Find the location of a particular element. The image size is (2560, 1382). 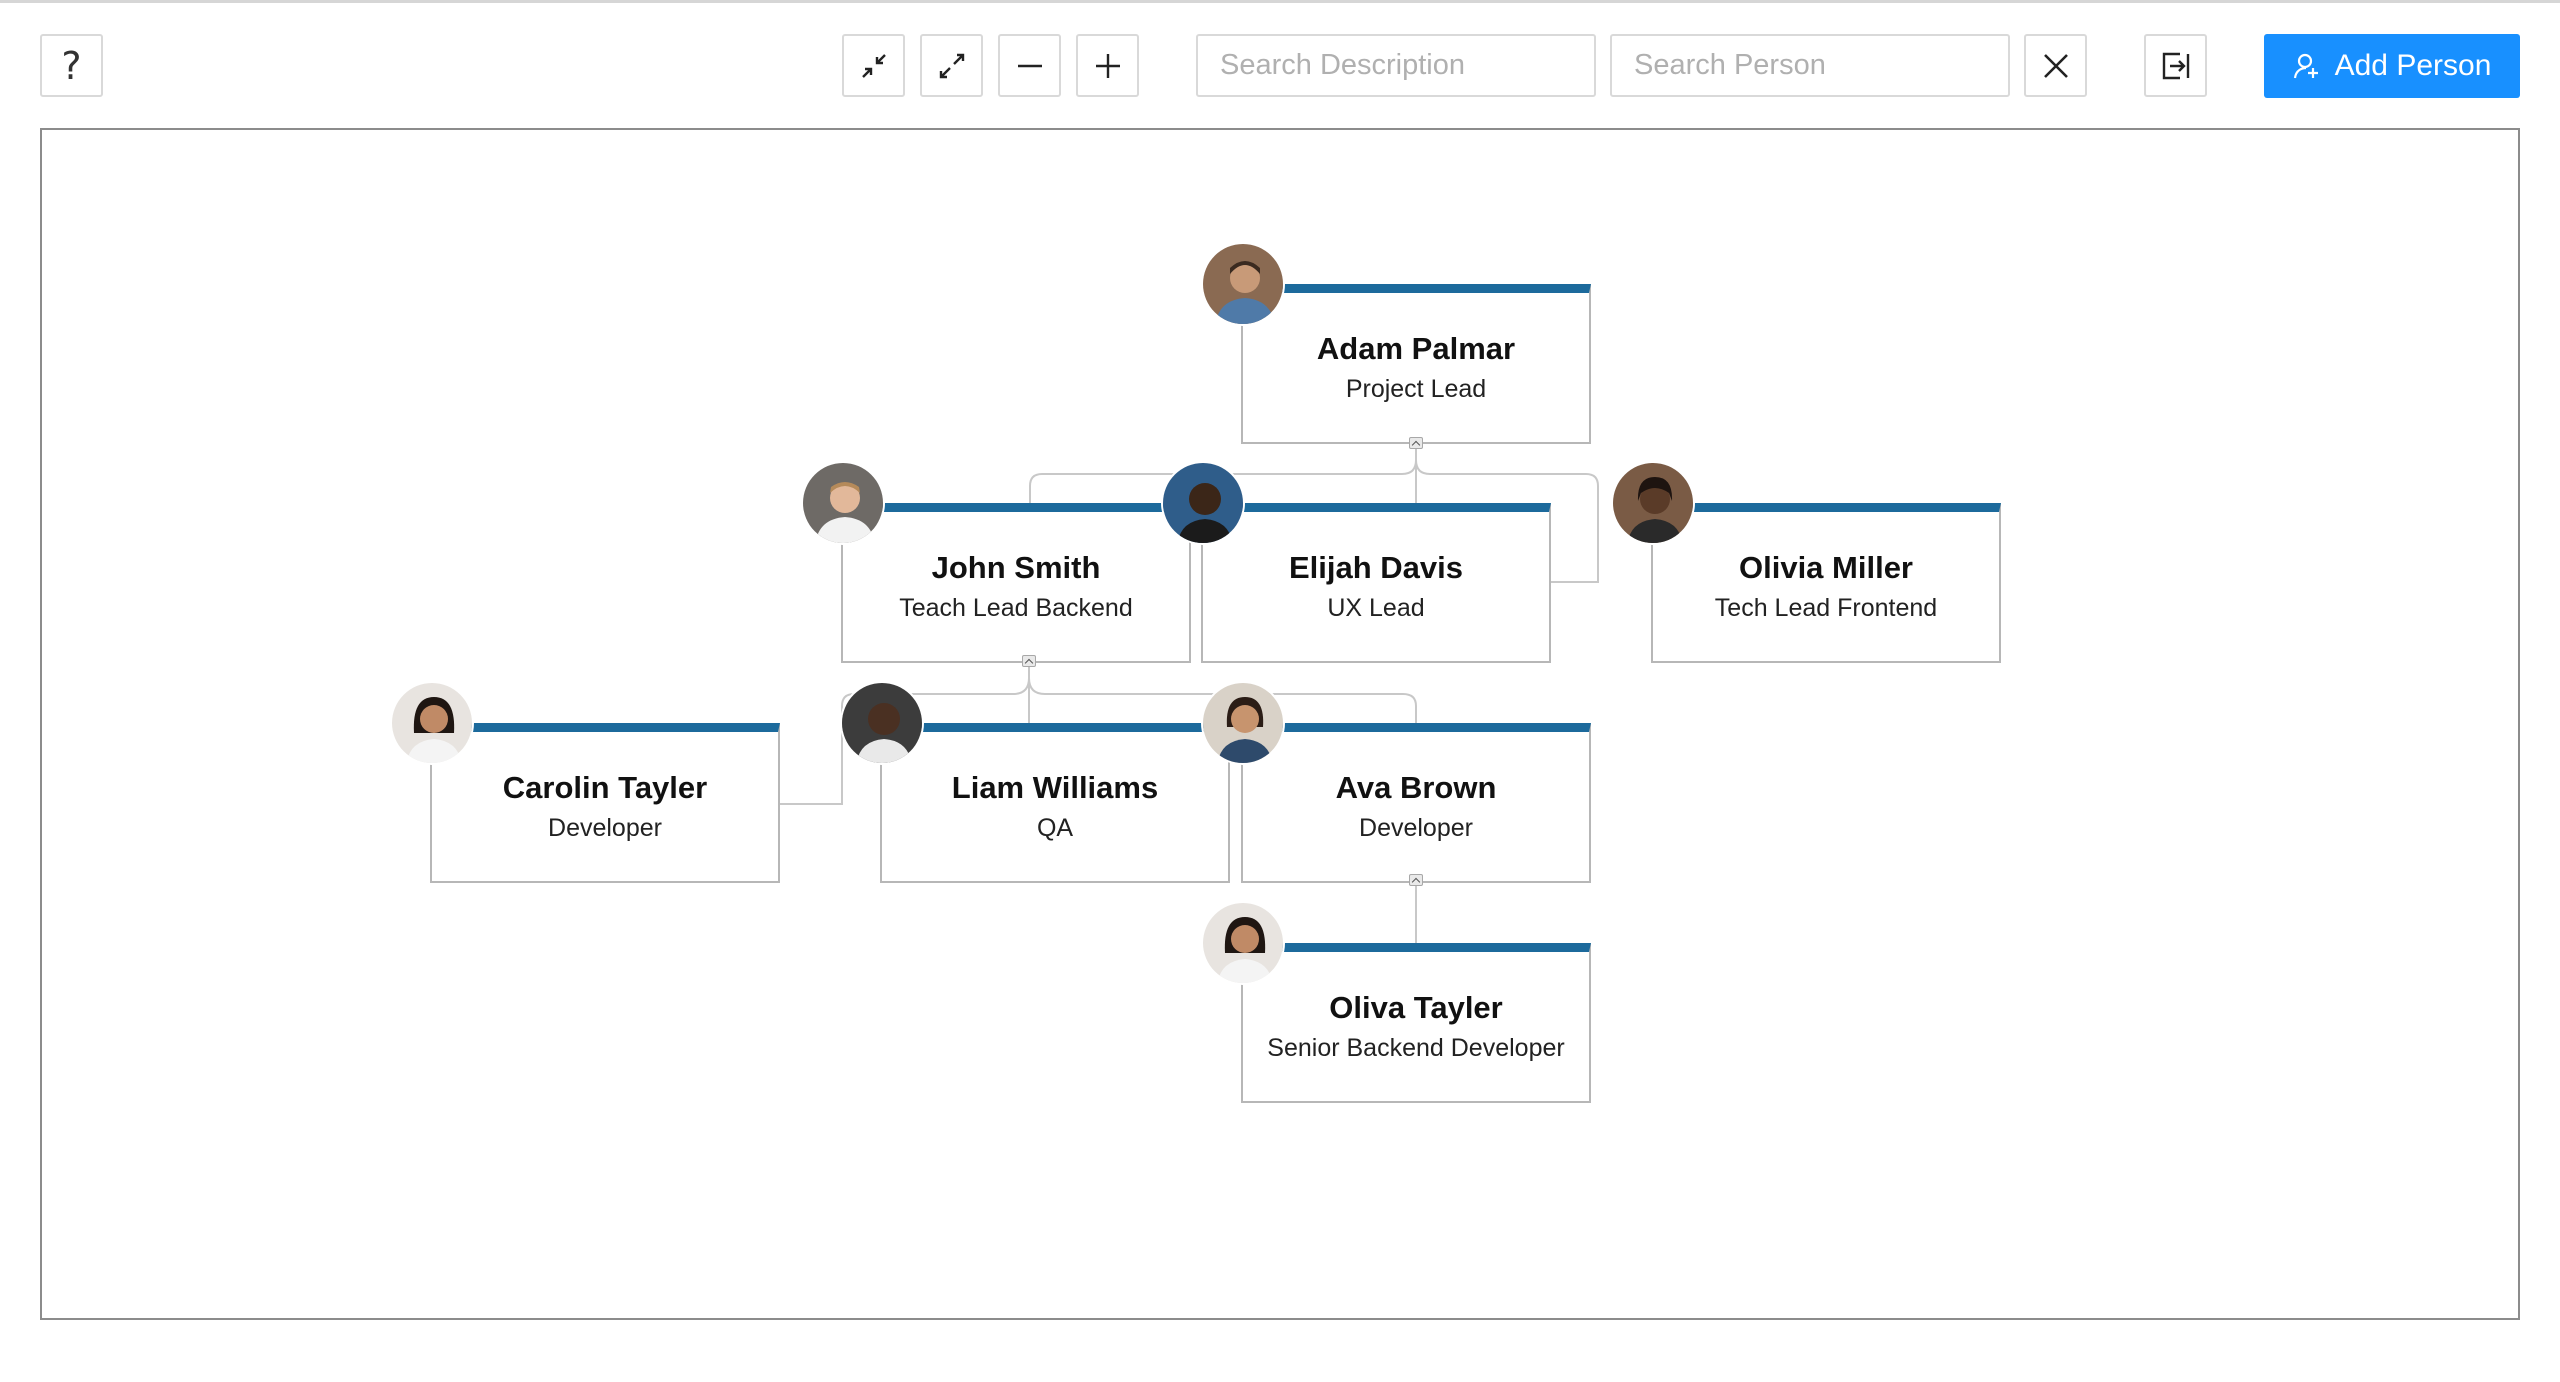

close-icon is located at coordinates (2055, 65).